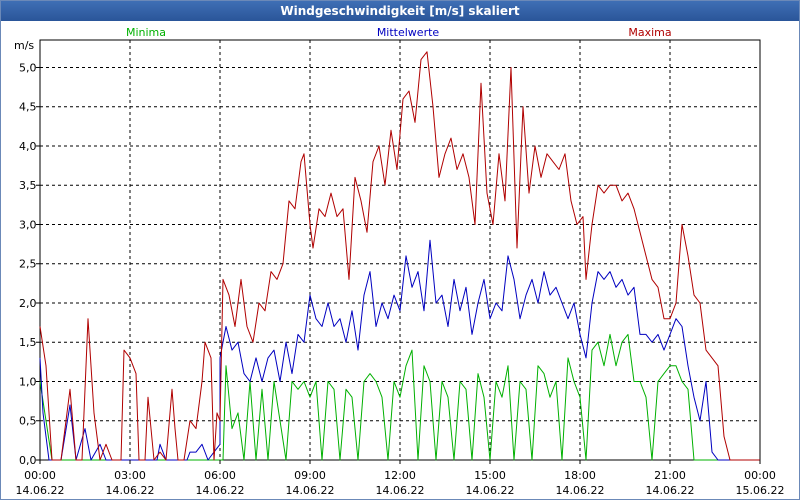 This screenshot has width=800, height=500. I want to click on y-axis: 0,0 0,5 1,0 1,5 2,0 2,5 3,0 3,5 4,0 4,5 5,0, so click(29, 264).